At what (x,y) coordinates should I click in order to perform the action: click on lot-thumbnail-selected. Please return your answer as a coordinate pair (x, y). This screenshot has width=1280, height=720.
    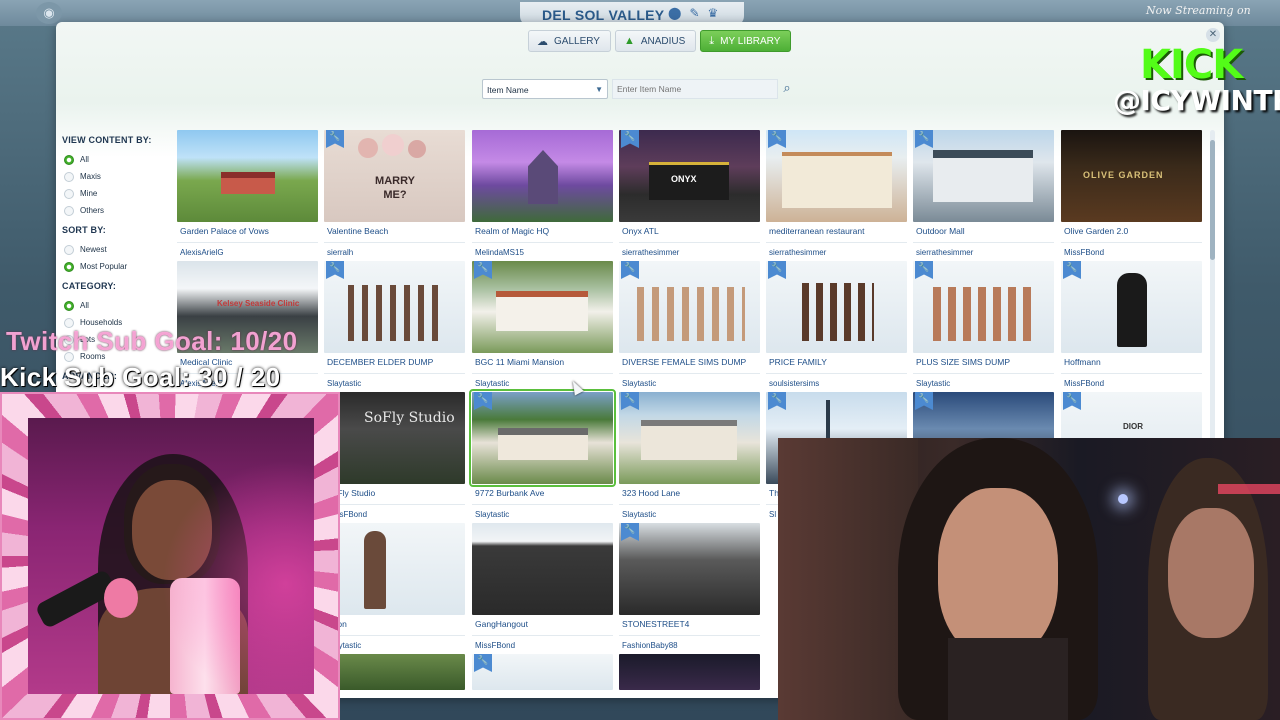
    Looking at the image, I should click on (542, 438).